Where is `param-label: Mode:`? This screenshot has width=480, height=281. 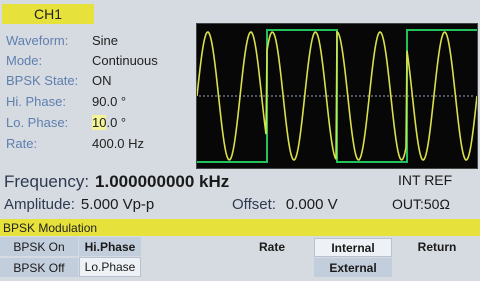
param-label: Mode: is located at coordinates (24, 60).